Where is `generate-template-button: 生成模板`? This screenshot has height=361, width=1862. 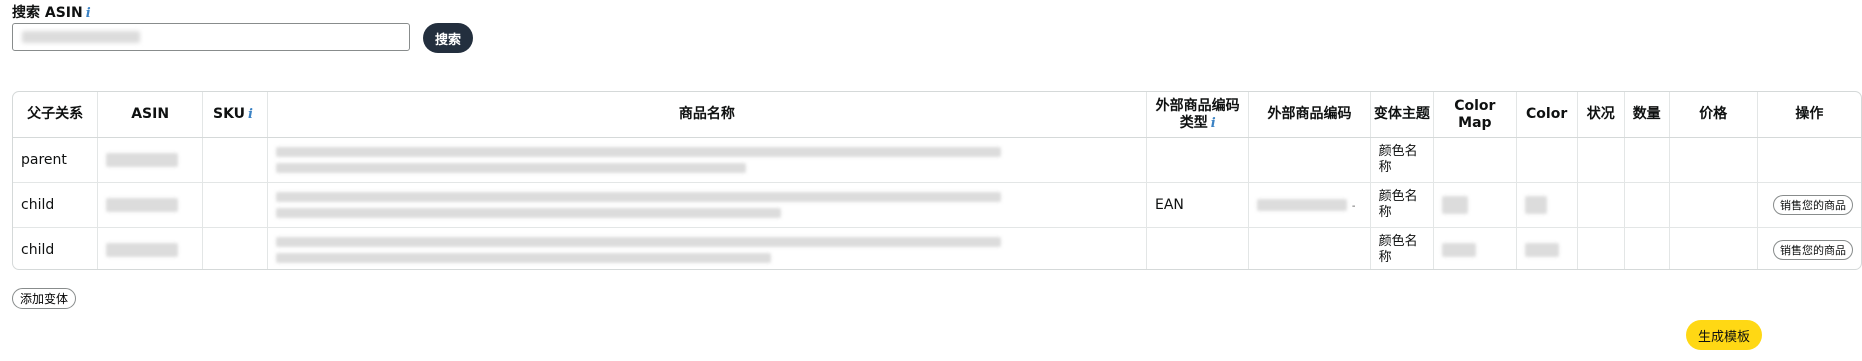
generate-template-button: 生成模板 is located at coordinates (1724, 335).